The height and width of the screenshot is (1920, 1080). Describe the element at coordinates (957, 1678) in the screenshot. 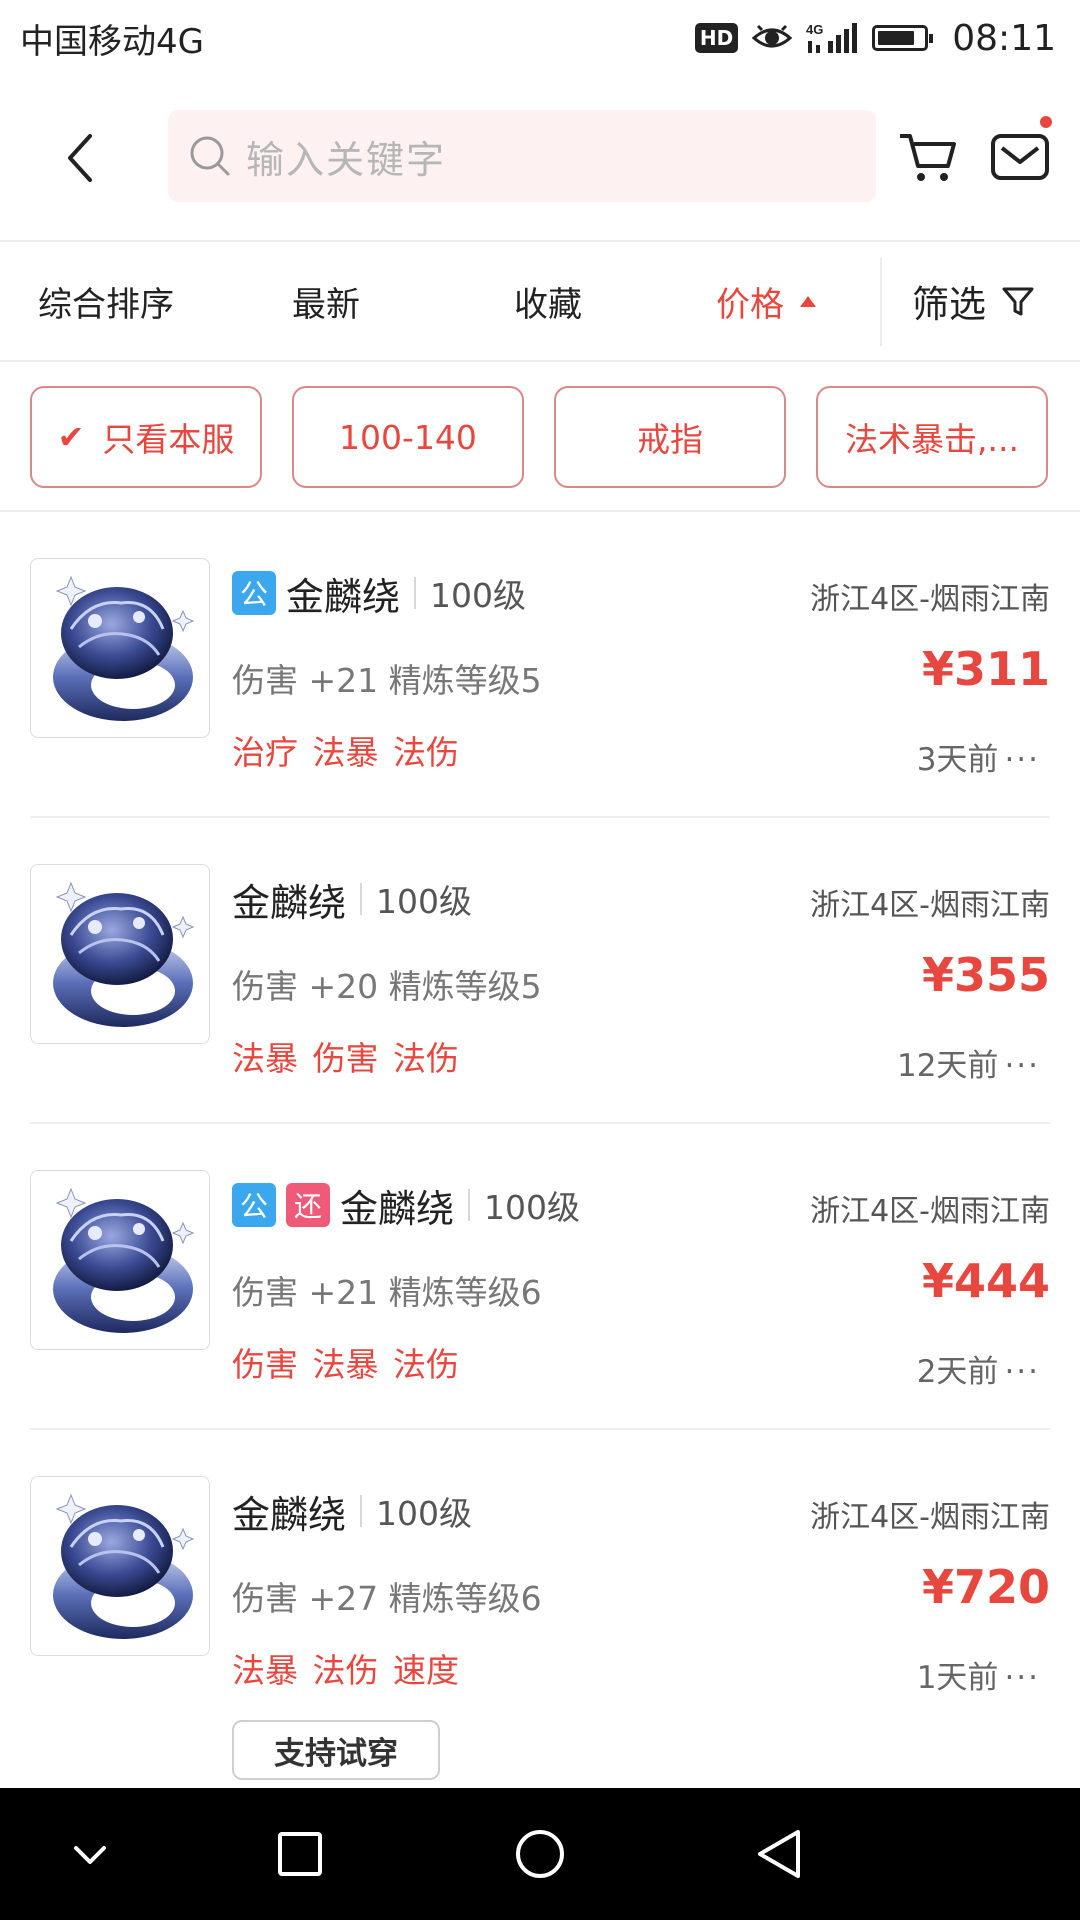

I see `time-text: 1天前` at that location.